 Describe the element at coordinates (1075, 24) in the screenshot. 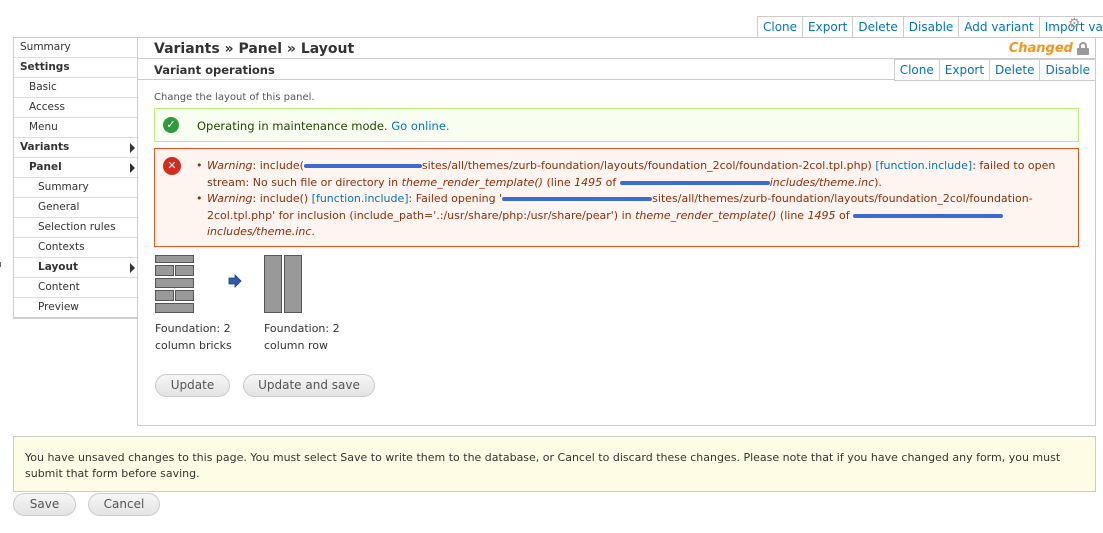

I see `gear-icon: ⚙` at that location.